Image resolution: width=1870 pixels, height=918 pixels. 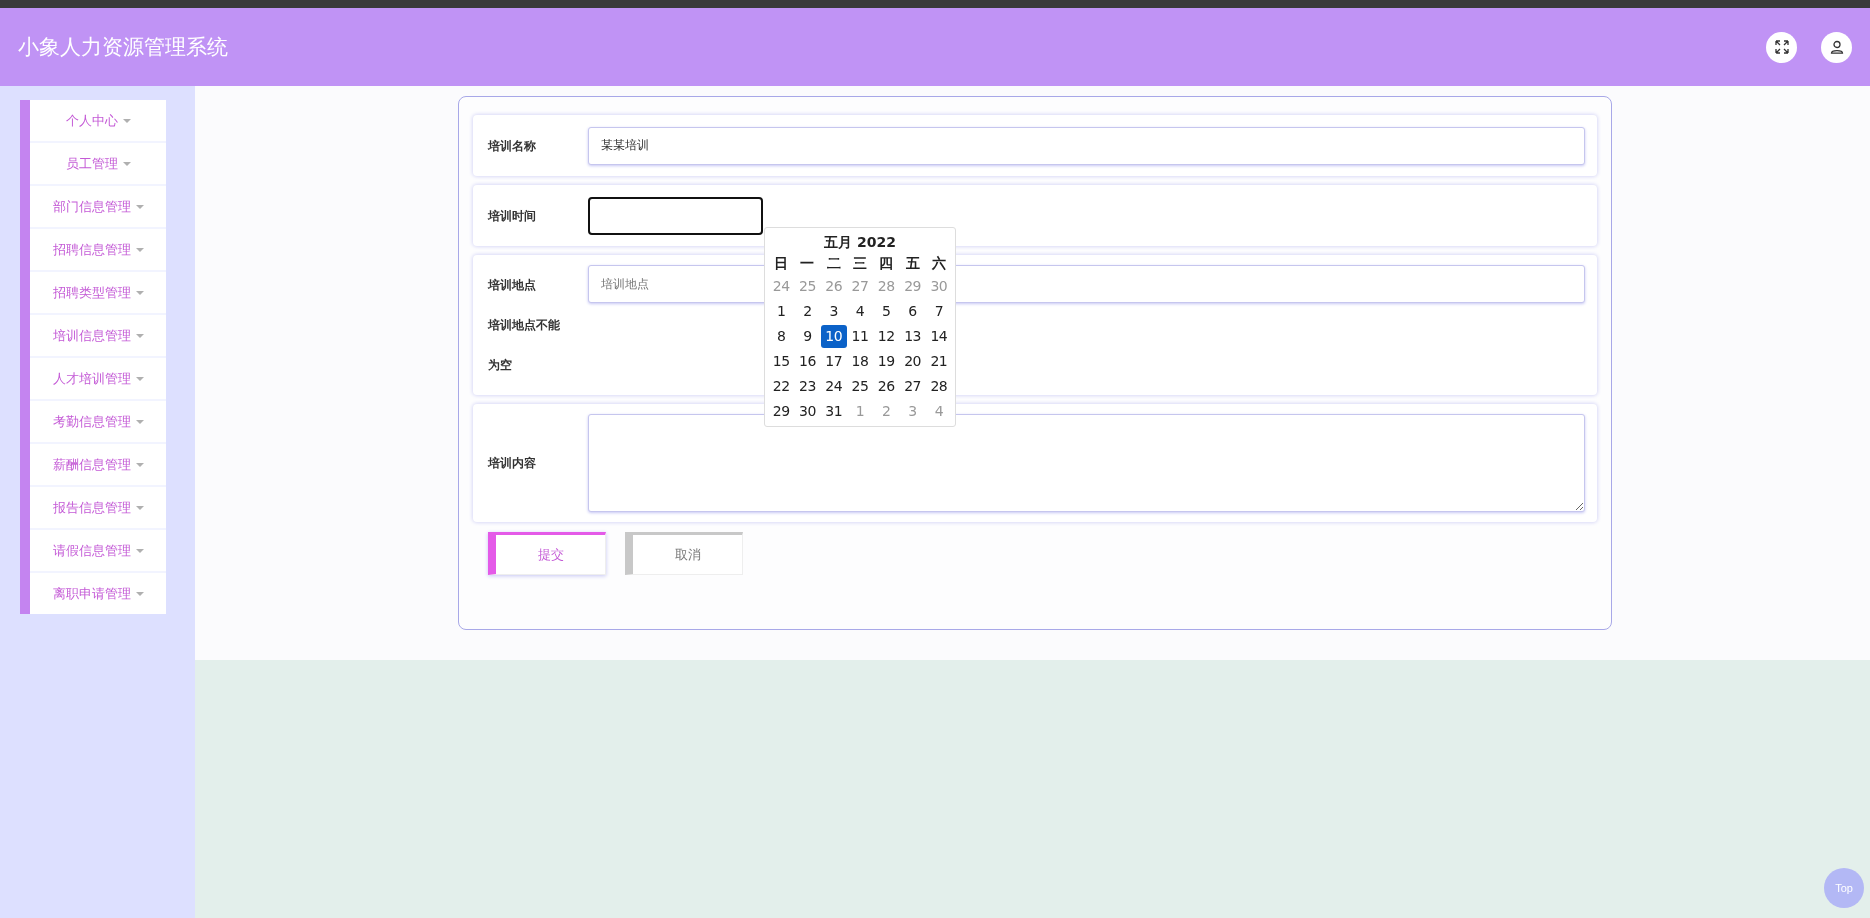 What do you see at coordinates (98, 292) in the screenshot?
I see `menu-item: 招聘类型管理` at bounding box center [98, 292].